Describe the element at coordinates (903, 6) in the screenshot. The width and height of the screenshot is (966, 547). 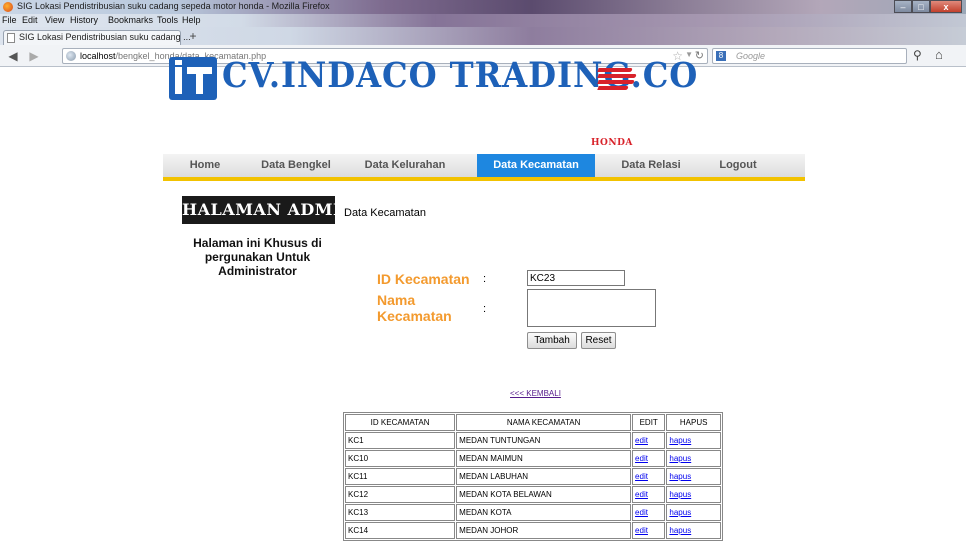
I see `minimize-button: –` at that location.